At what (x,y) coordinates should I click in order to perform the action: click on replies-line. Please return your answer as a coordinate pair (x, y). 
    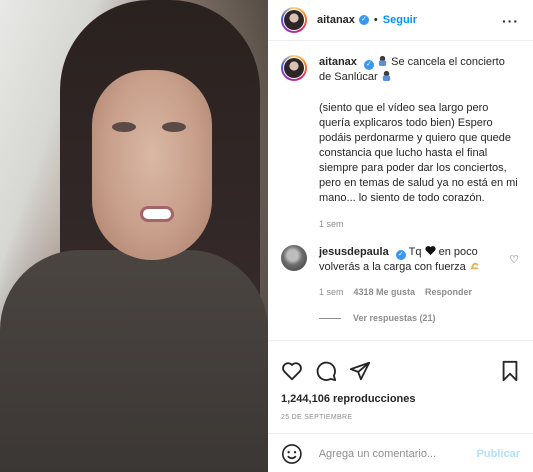
    Looking at the image, I should click on (330, 318).